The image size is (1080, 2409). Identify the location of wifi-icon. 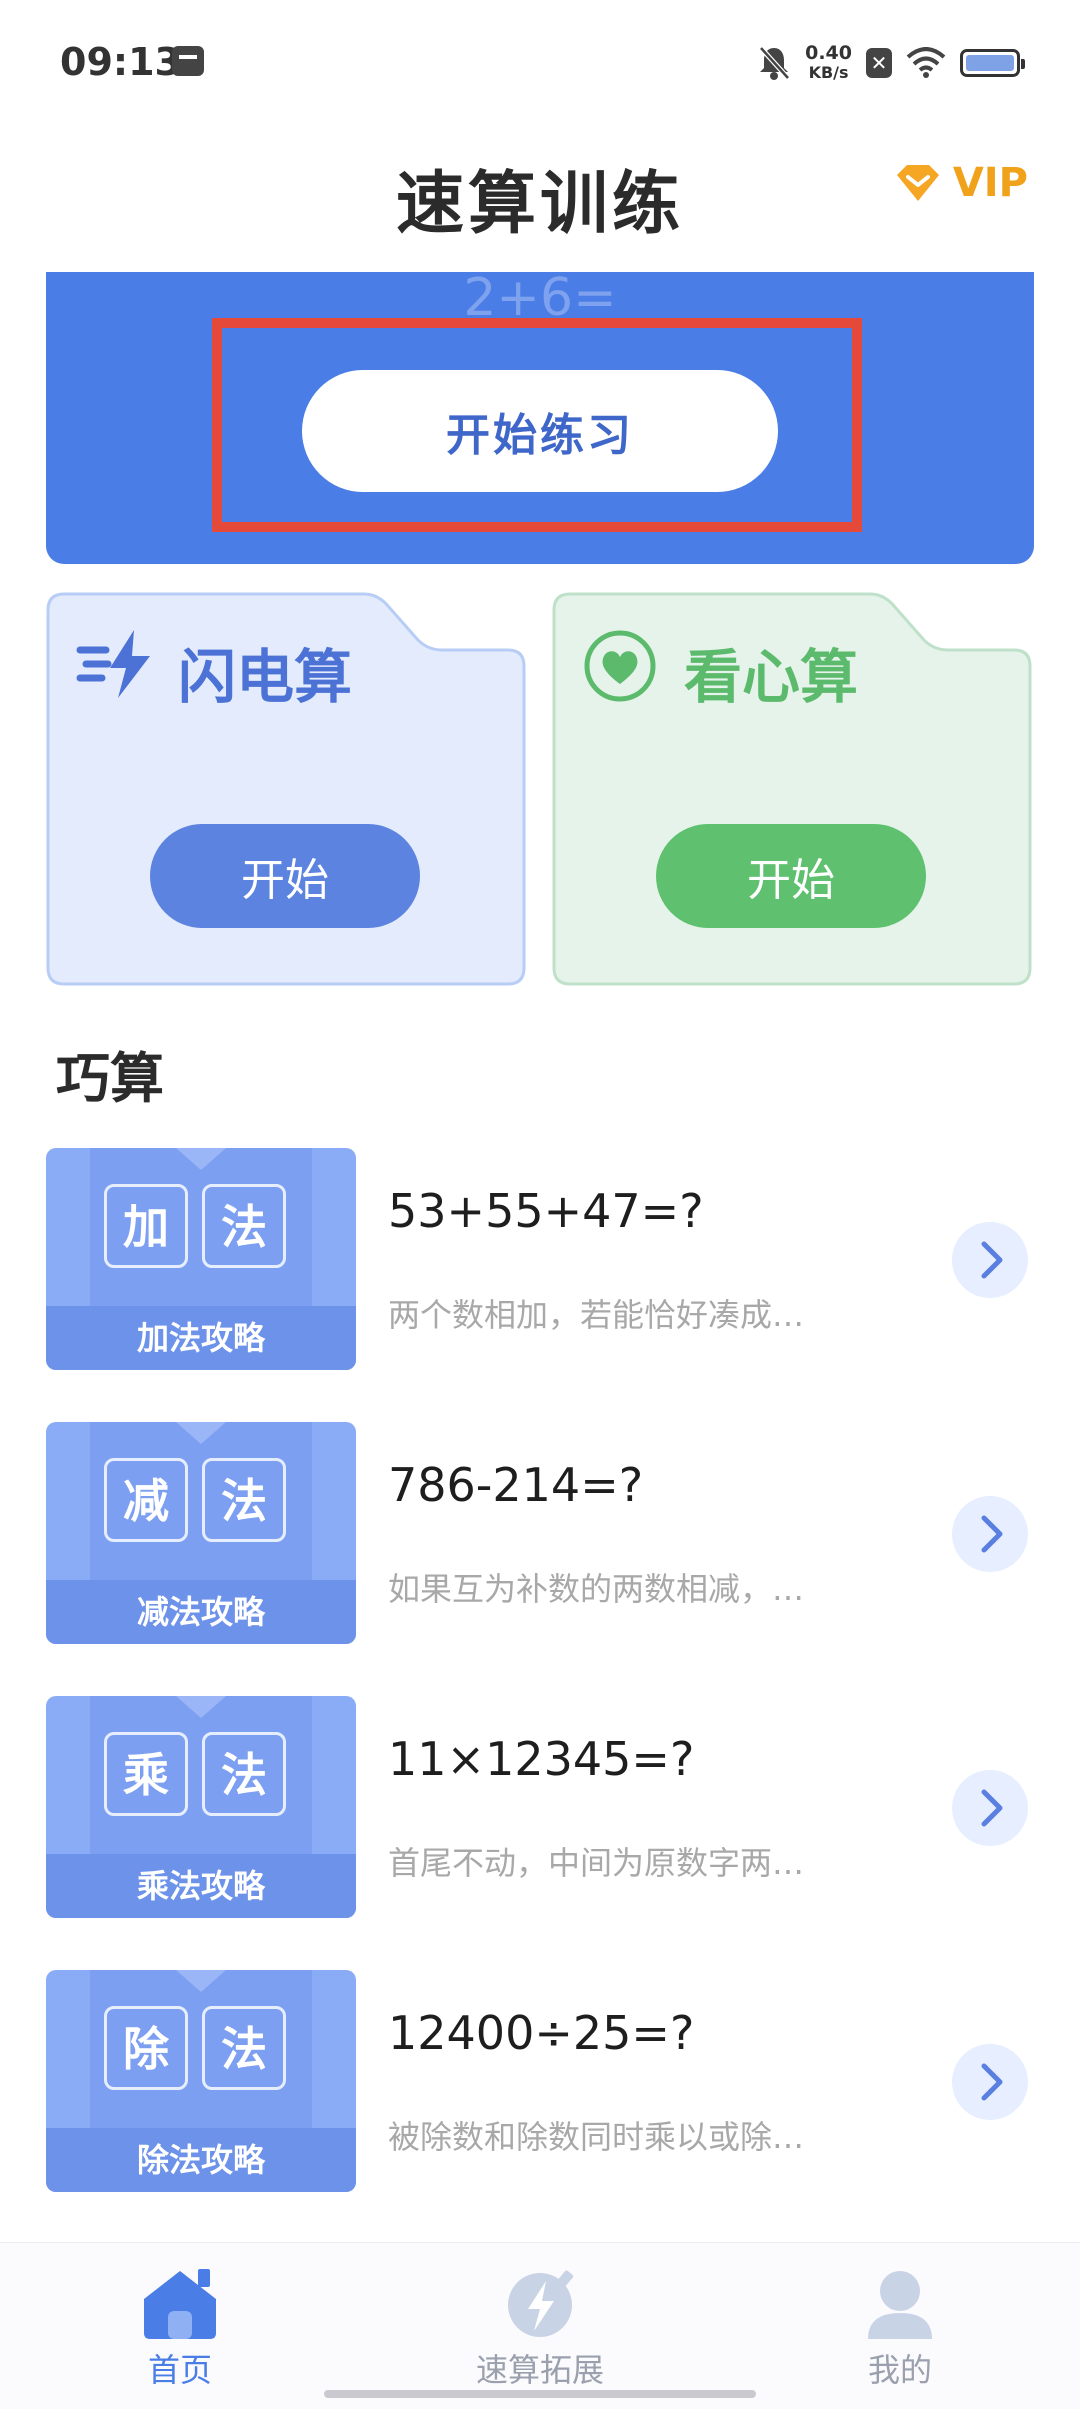
(926, 62).